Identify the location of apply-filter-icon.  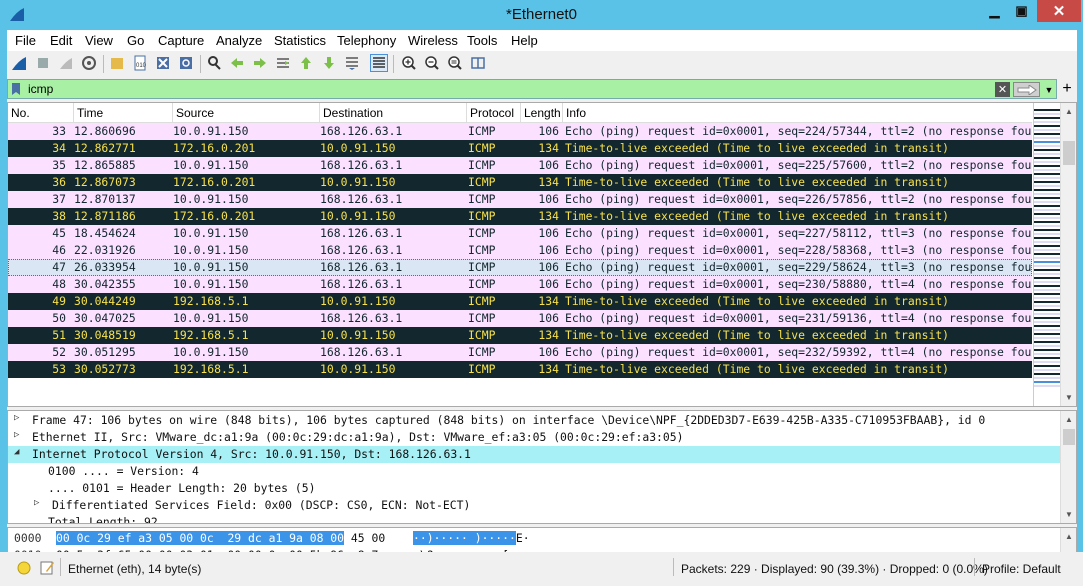
(1026, 89).